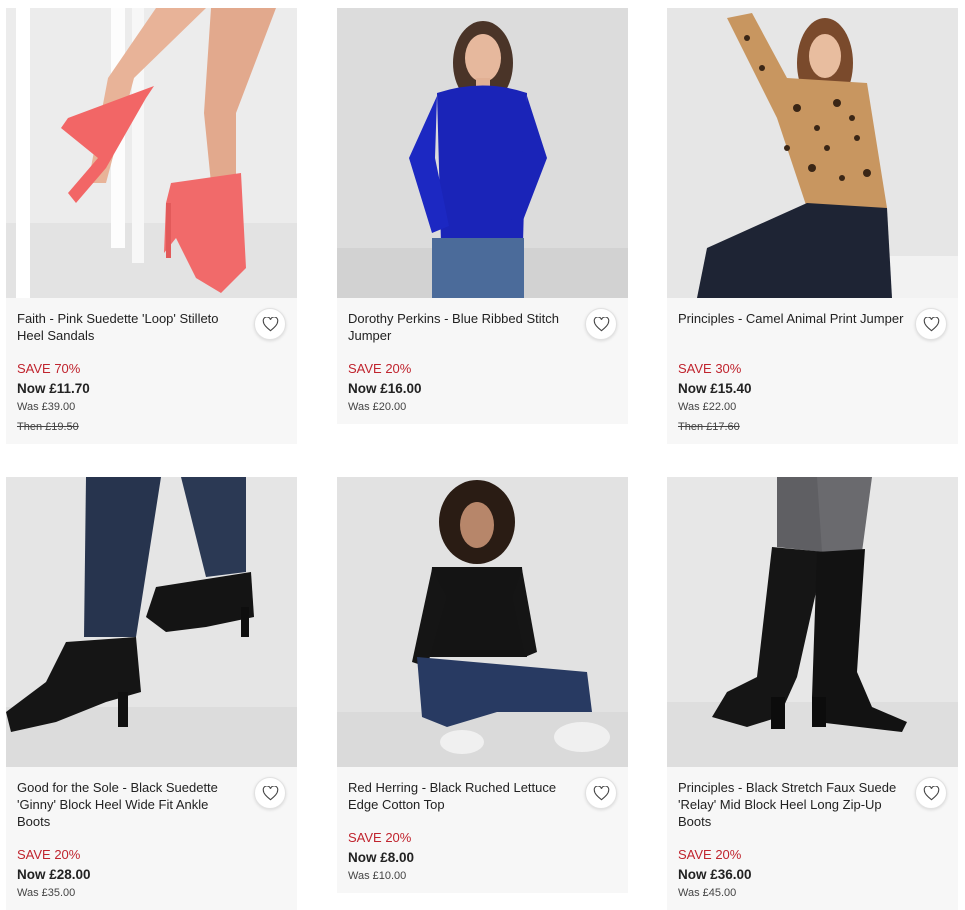  Describe the element at coordinates (709, 427) in the screenshot. I see `previous-price: Then £17.60` at that location.